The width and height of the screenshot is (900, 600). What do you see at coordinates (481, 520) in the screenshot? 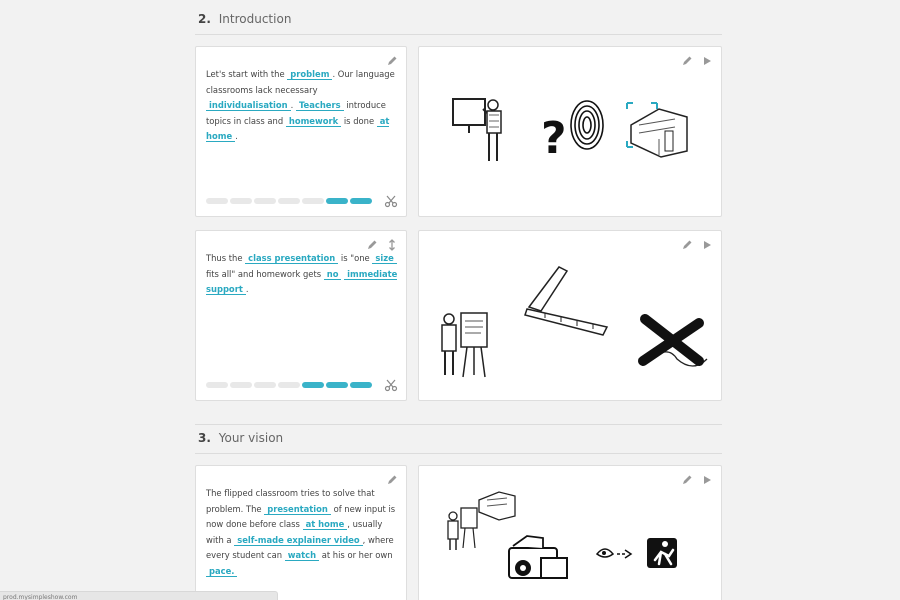
I see `classroom-presentation-illustration` at bounding box center [481, 520].